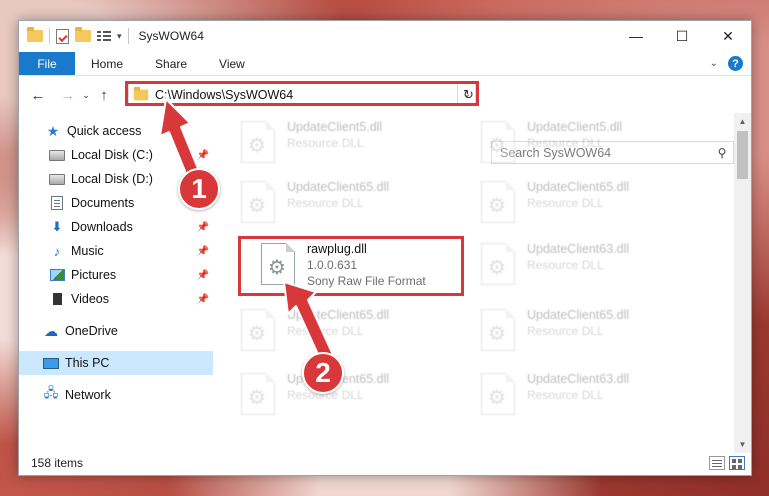  I want to click on sidebar-item-downloads: ⬇ Downloads 📌, so click(116, 227).